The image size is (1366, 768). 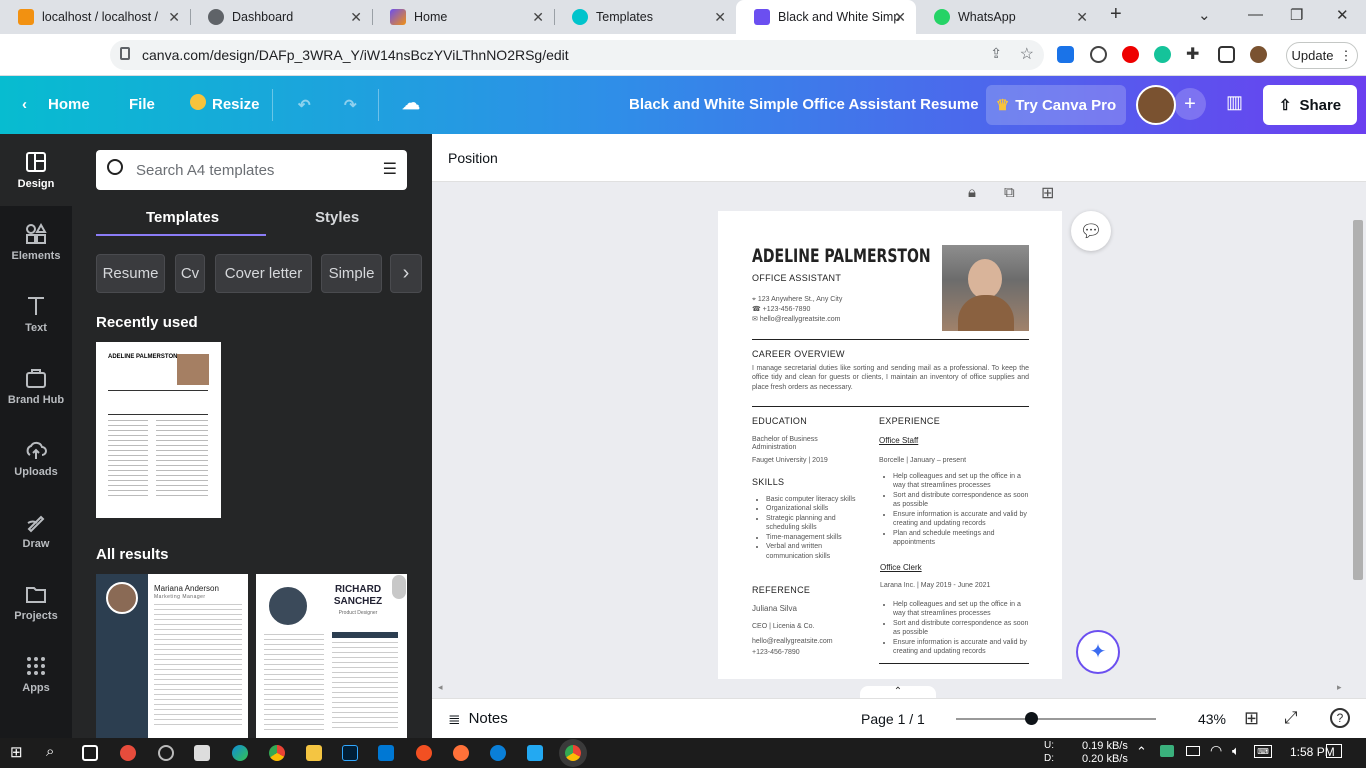 What do you see at coordinates (478, 719) in the screenshot?
I see `notes-button: ≣ Notes` at bounding box center [478, 719].